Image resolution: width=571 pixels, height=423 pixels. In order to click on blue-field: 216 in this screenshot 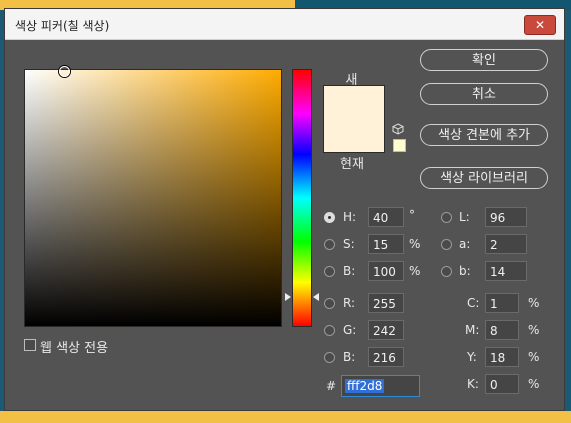, I will do `click(386, 357)`.